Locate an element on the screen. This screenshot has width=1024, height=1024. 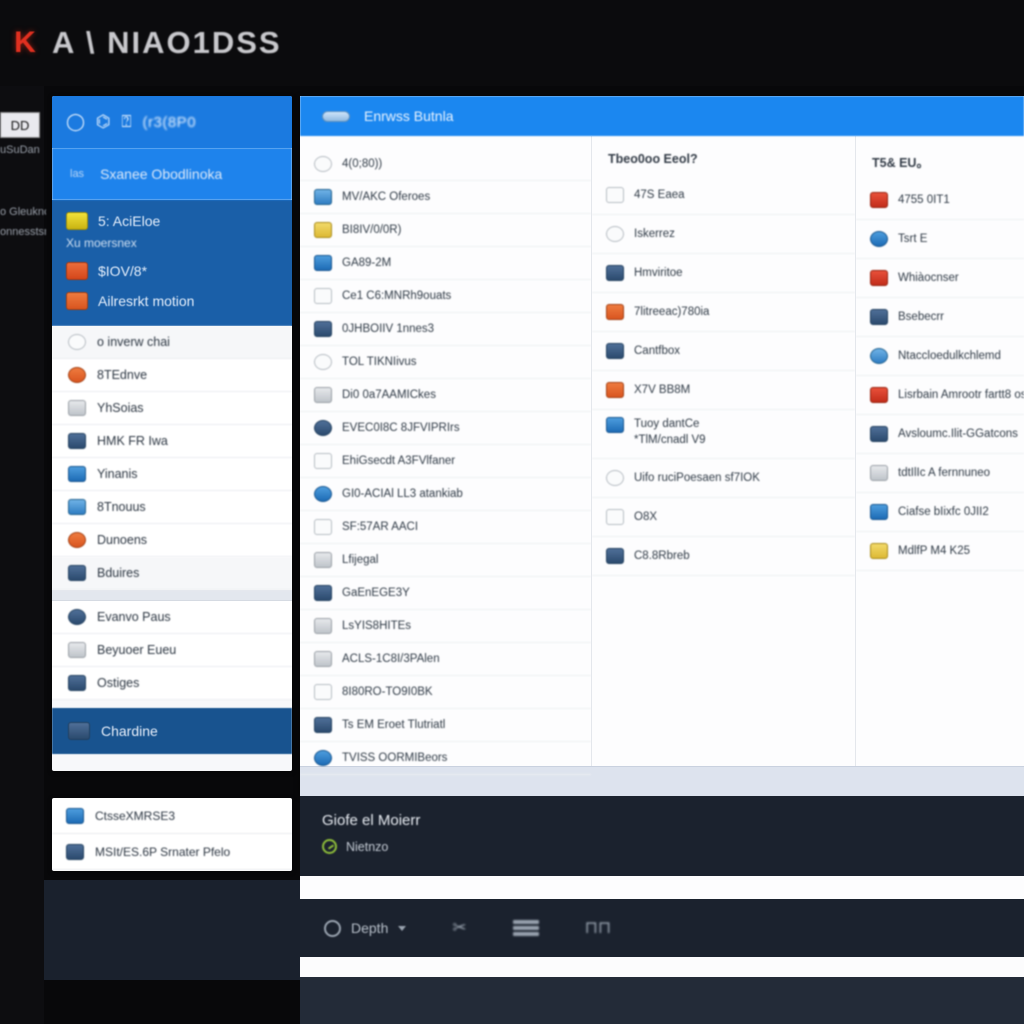
sidebar-item-visor: 5: AciEloe is located at coordinates (172, 221).